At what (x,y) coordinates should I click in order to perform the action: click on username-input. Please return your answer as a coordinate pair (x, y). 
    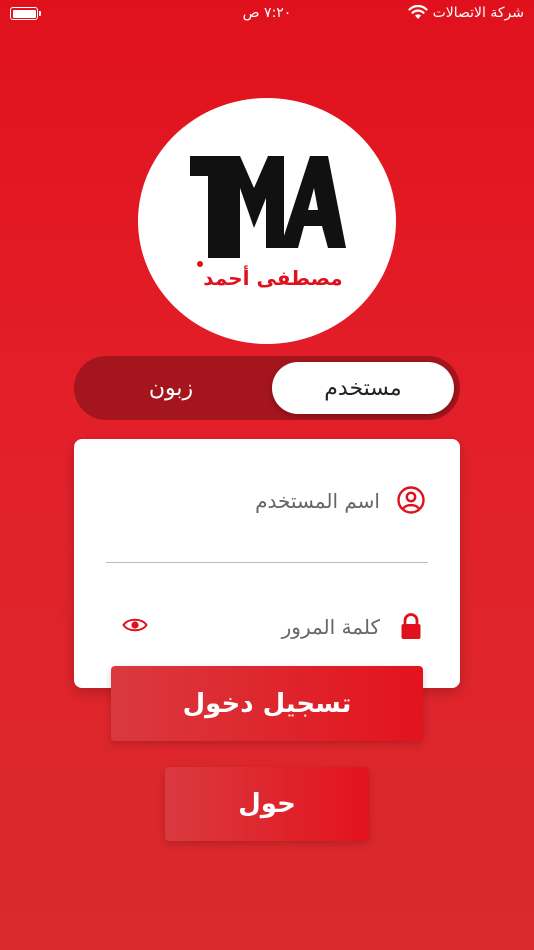
    Looking at the image, I should click on (265, 501).